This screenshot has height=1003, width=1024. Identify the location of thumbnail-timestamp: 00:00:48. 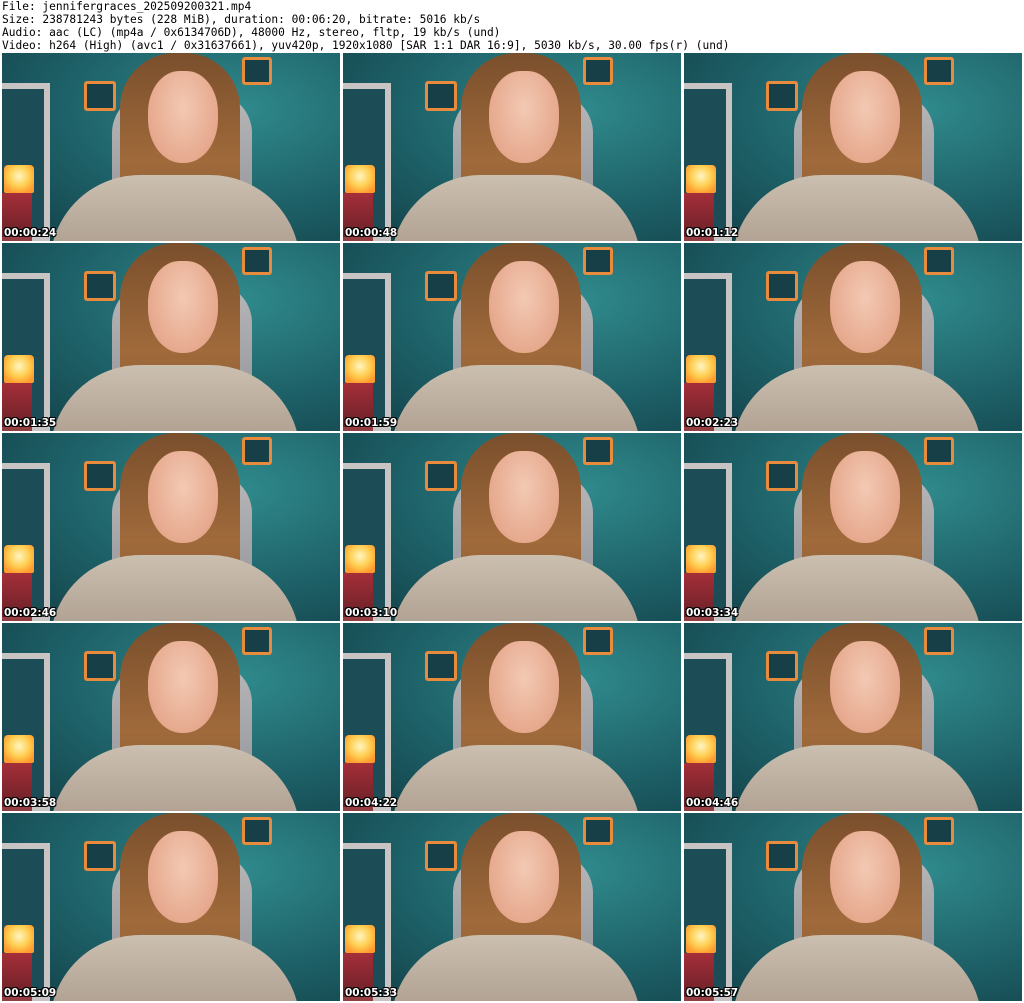
(371, 233).